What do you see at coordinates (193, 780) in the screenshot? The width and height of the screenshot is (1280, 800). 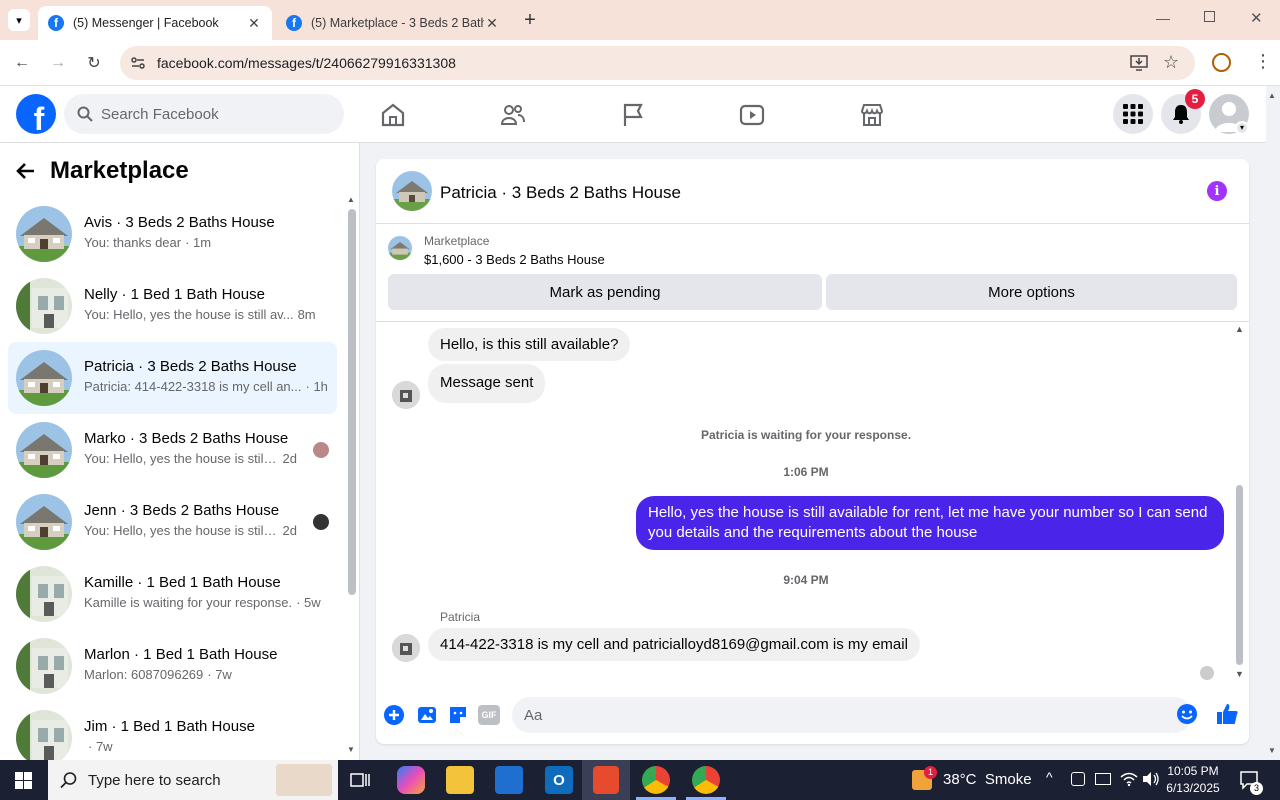 I see `taskbar-search-box: Type here to search` at bounding box center [193, 780].